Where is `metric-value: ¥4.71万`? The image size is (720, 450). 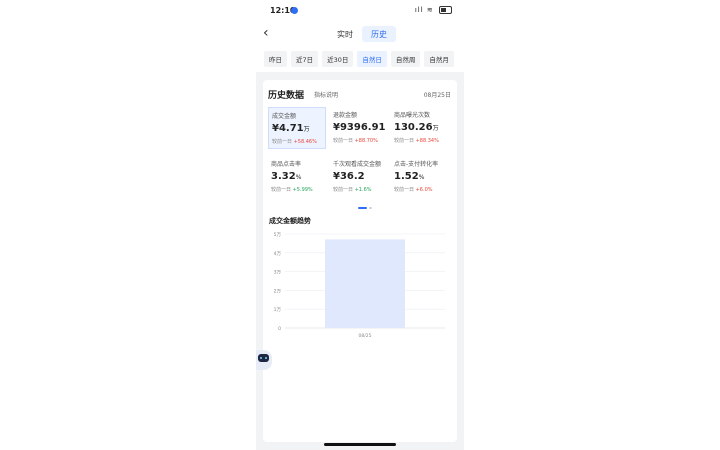 metric-value: ¥4.71万 is located at coordinates (291, 128).